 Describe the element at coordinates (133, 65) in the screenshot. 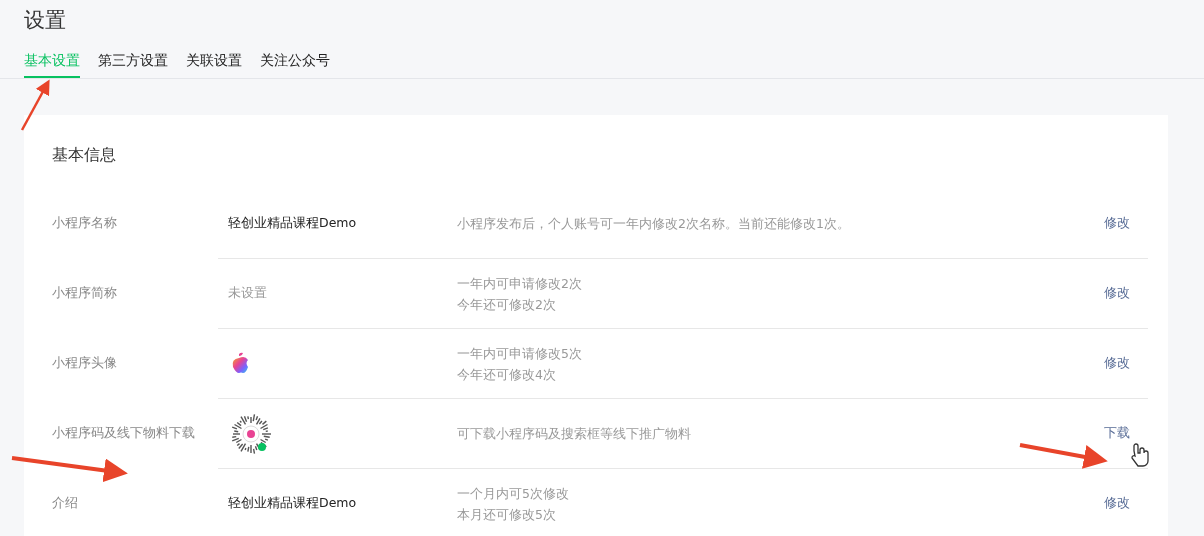

I see `tab: 第三方设置` at that location.